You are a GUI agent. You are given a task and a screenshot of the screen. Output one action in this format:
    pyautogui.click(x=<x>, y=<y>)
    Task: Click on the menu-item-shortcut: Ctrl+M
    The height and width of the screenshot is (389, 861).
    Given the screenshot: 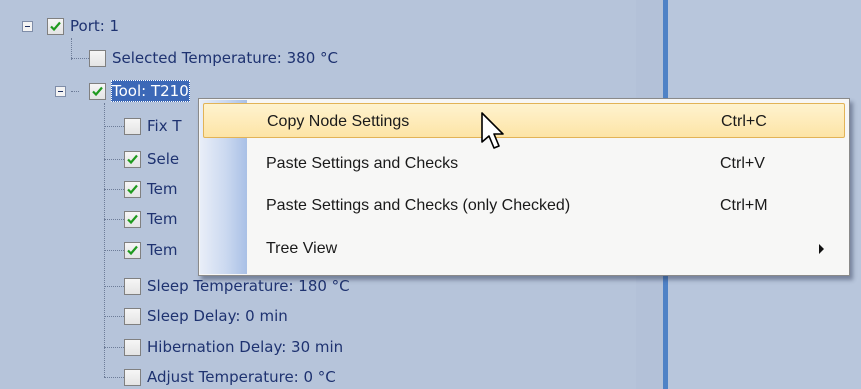 What is the action you would take?
    pyautogui.click(x=744, y=205)
    